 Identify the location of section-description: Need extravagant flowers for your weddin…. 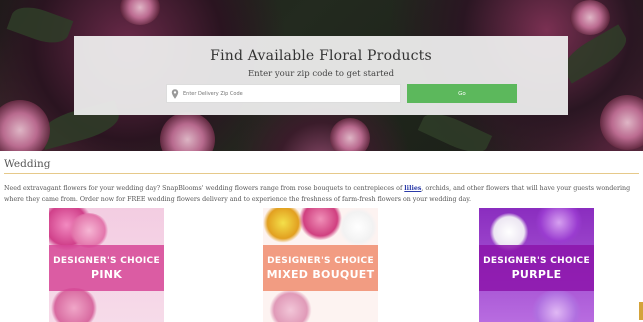
(321, 194).